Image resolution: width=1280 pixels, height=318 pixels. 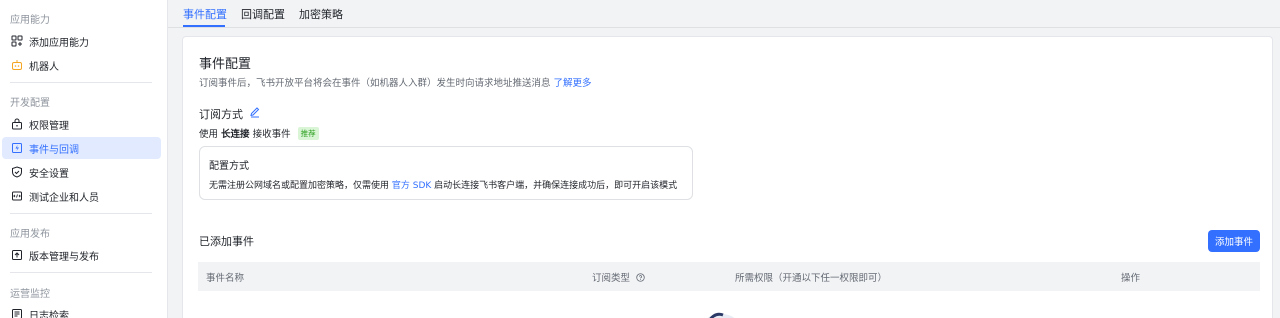 What do you see at coordinates (263, 14) in the screenshot?
I see `tab-callback-config: 回调配置` at bounding box center [263, 14].